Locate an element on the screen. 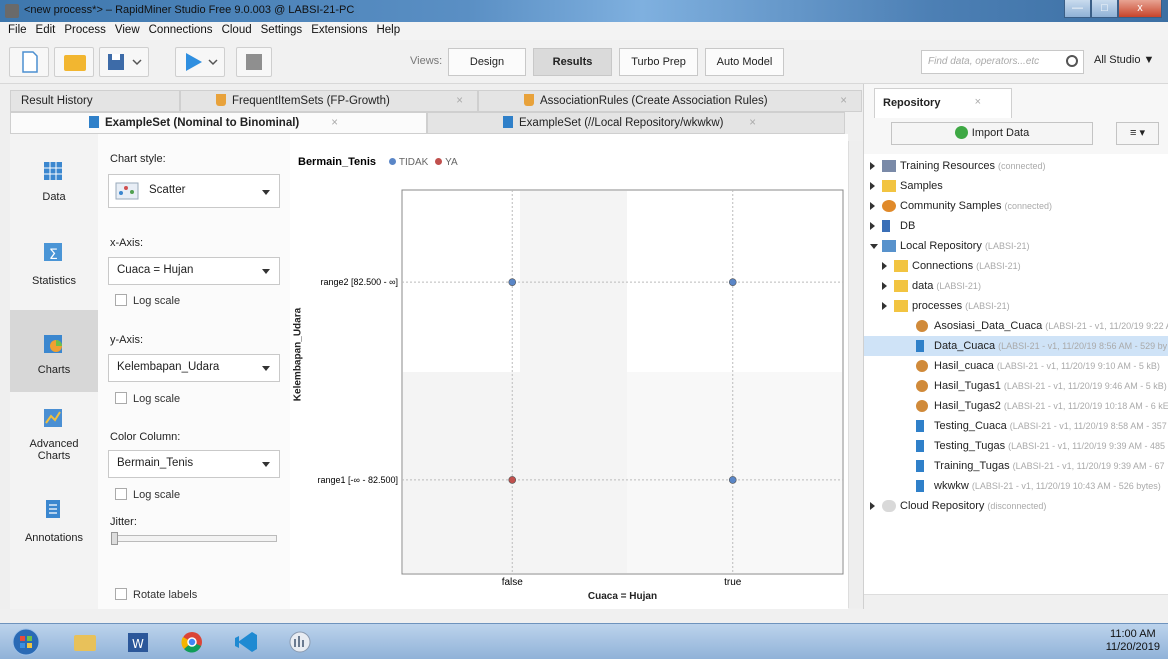 This screenshot has width=1168, height=660. view-turbo-prep-button: Turbo Prep is located at coordinates (658, 62).